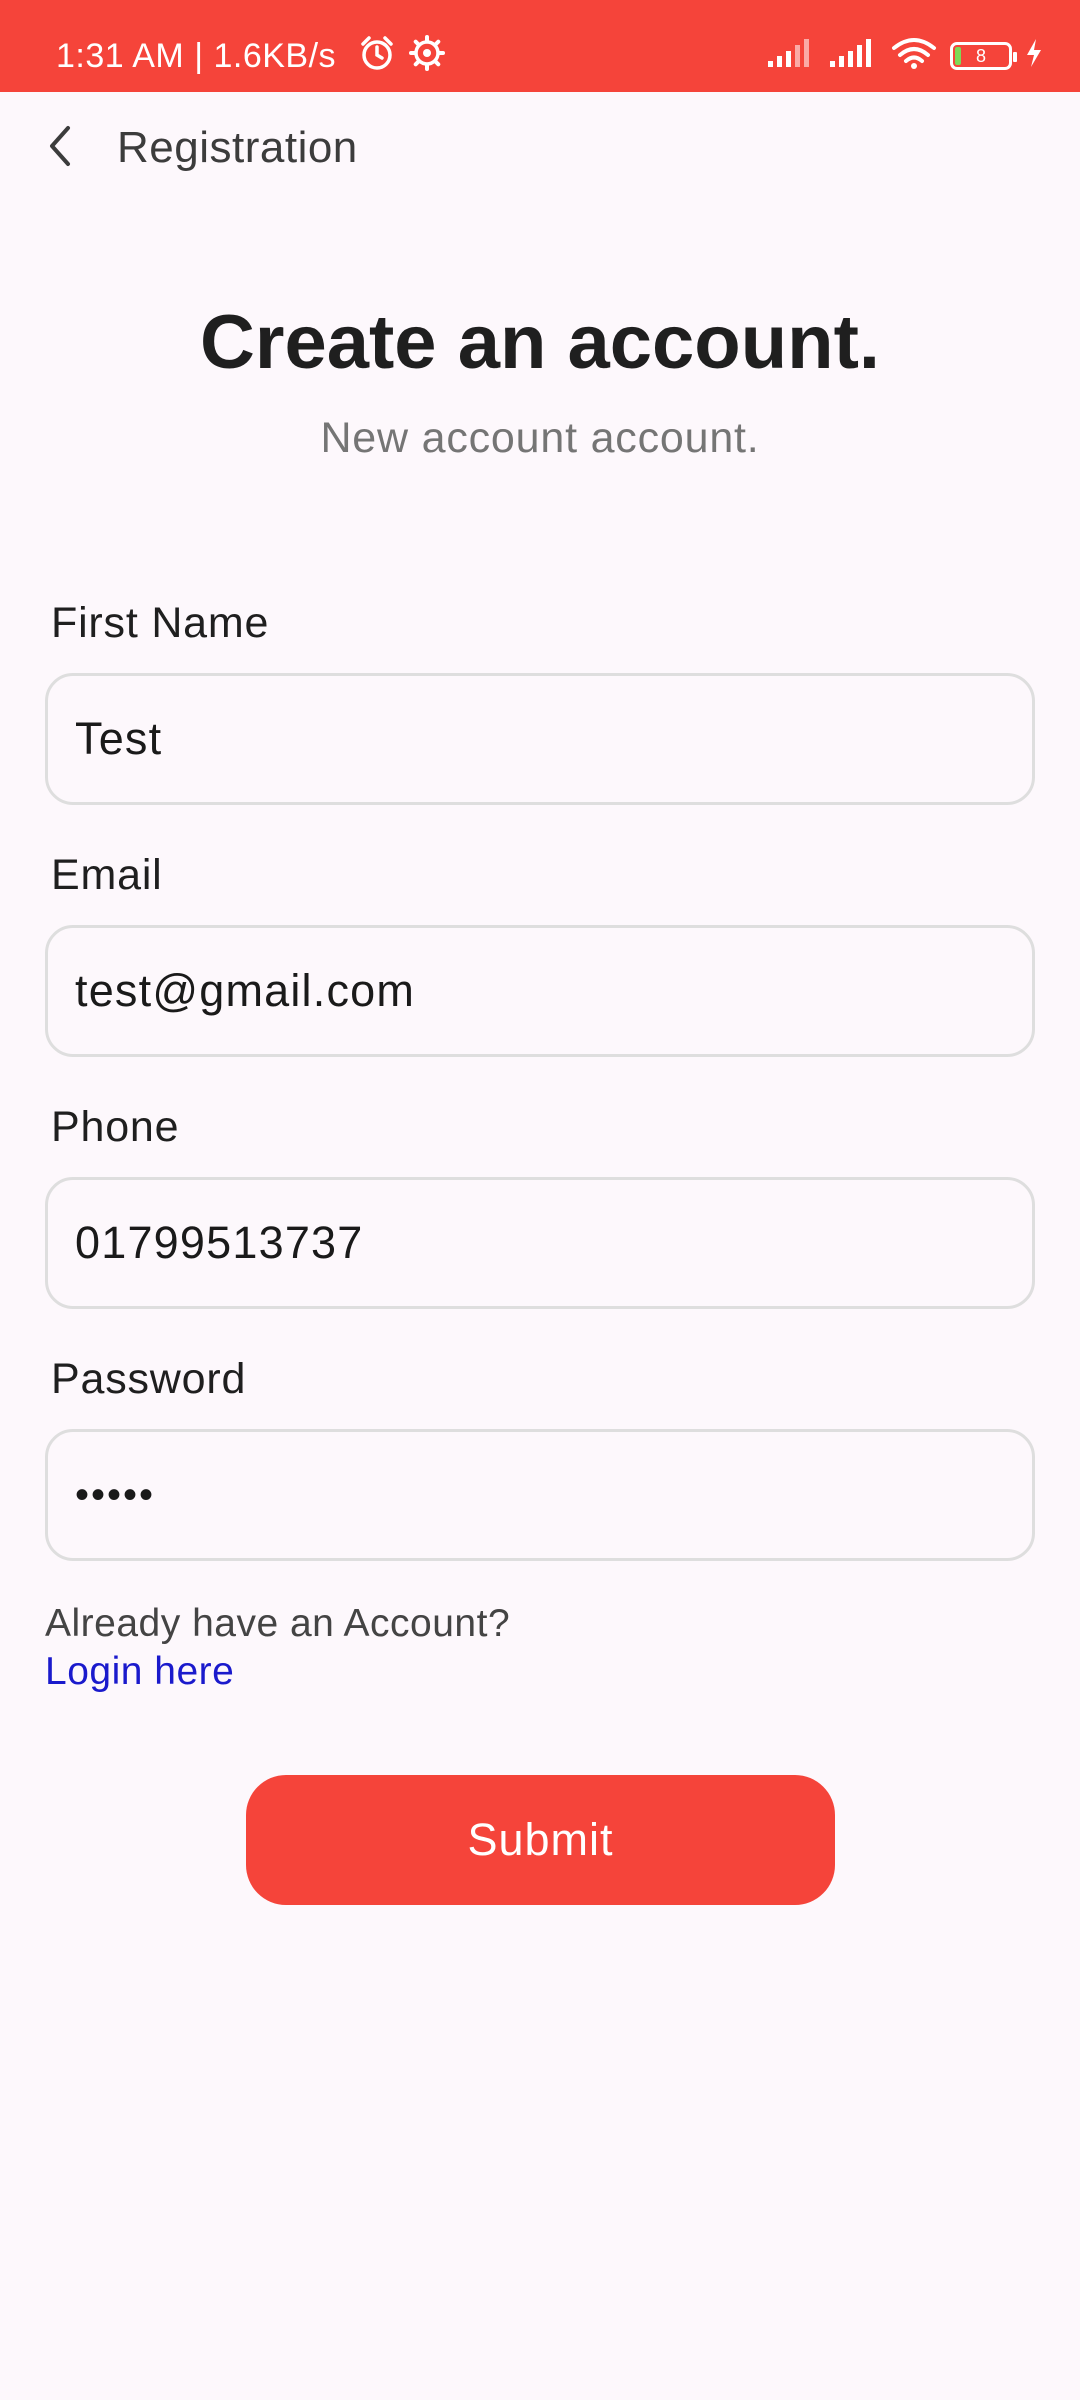 The width and height of the screenshot is (1080, 2400). I want to click on status-icons-left, so click(402, 55).